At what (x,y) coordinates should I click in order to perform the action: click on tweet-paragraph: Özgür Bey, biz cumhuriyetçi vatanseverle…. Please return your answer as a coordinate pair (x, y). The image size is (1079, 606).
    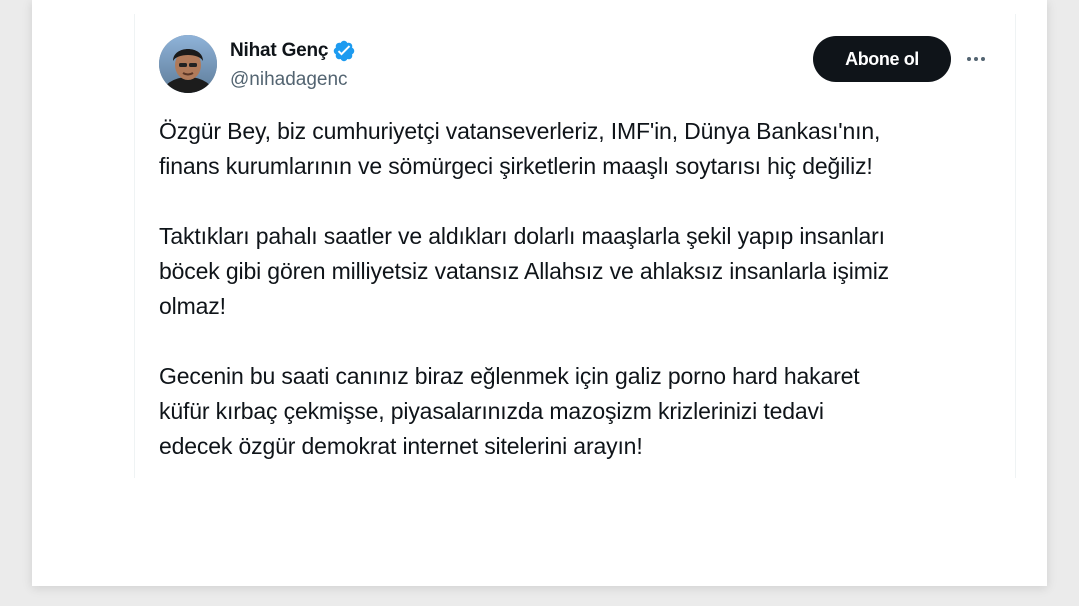
    Looking at the image, I should click on (579, 149).